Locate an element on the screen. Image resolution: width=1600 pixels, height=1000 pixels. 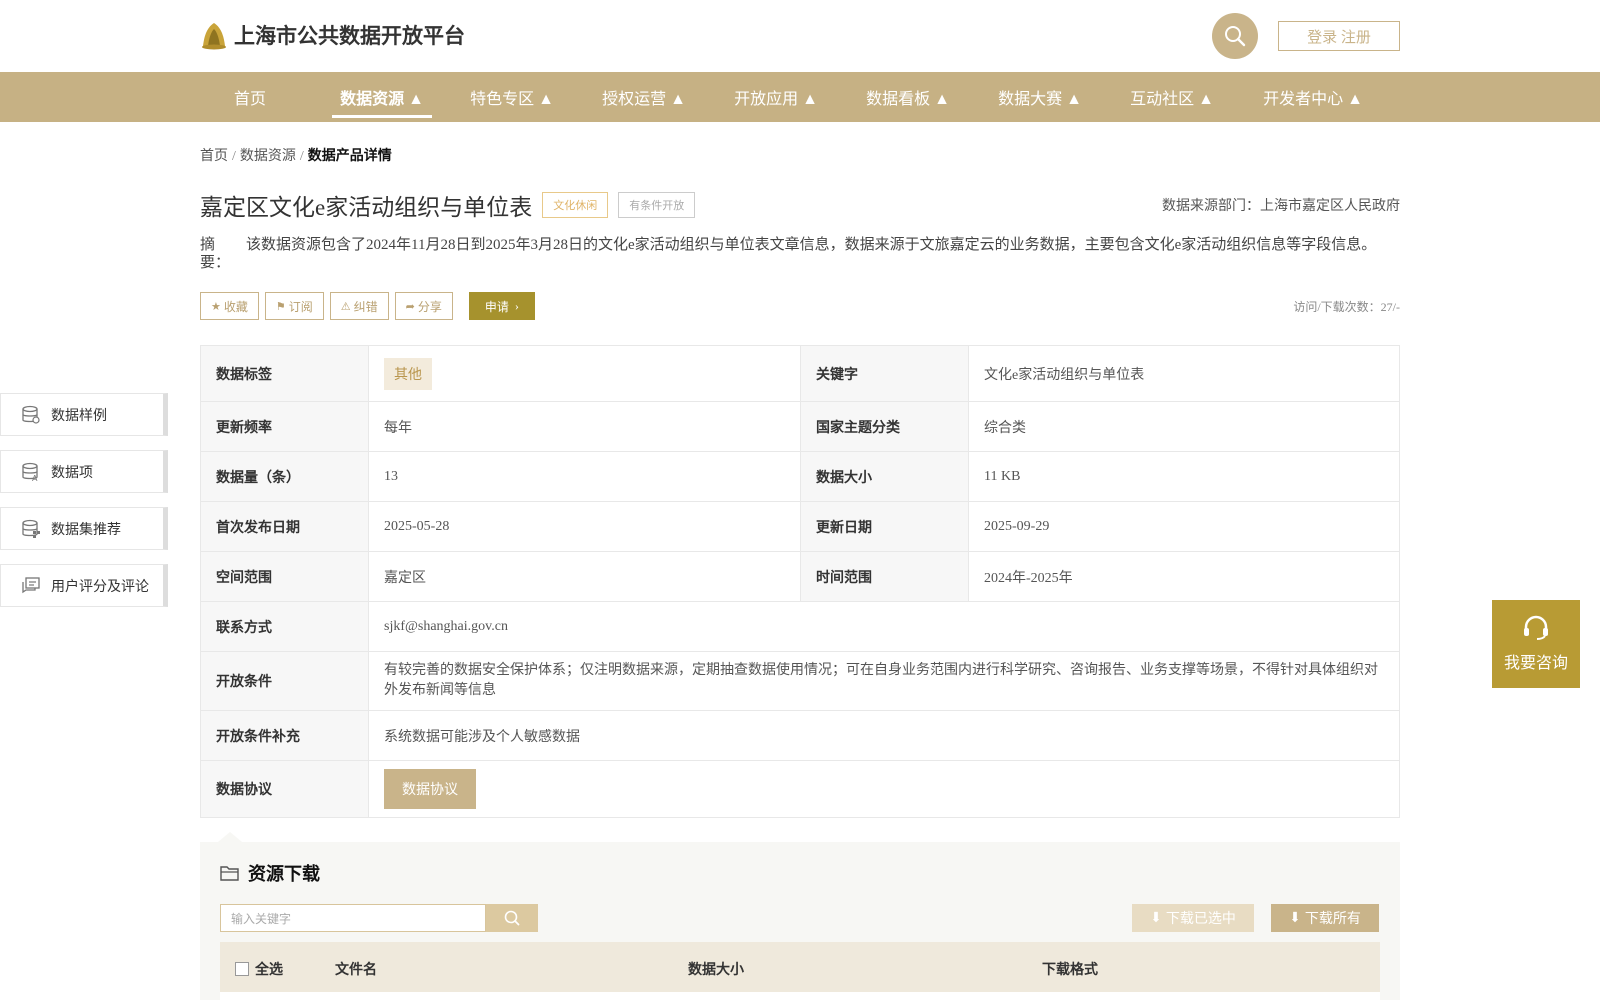
nav-data-resources: 数据资源 ▲ is located at coordinates (382, 97).